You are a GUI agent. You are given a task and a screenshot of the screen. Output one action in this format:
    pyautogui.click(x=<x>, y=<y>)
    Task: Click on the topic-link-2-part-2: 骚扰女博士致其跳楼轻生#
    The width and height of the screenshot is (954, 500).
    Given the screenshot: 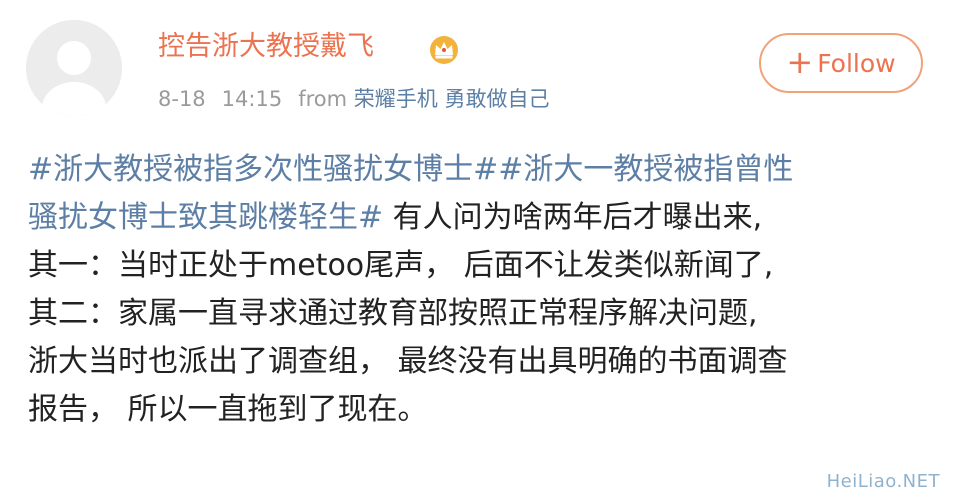 What is the action you would take?
    pyautogui.click(x=205, y=217)
    